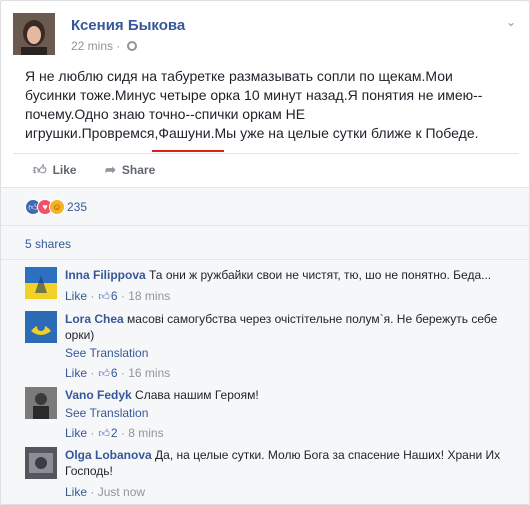 The height and width of the screenshot is (505, 530). Describe the element at coordinates (110, 169) in the screenshot. I see `share-arrow-icon: ➦` at that location.